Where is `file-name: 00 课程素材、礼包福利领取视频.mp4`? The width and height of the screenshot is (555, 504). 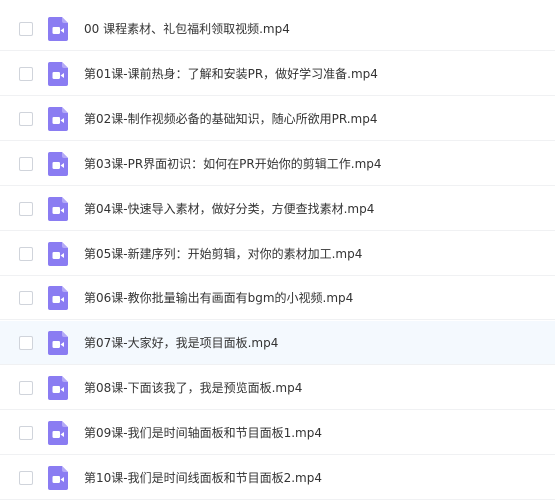
file-name: 00 课程素材、礼包福利领取视频.mp4 is located at coordinates (187, 29).